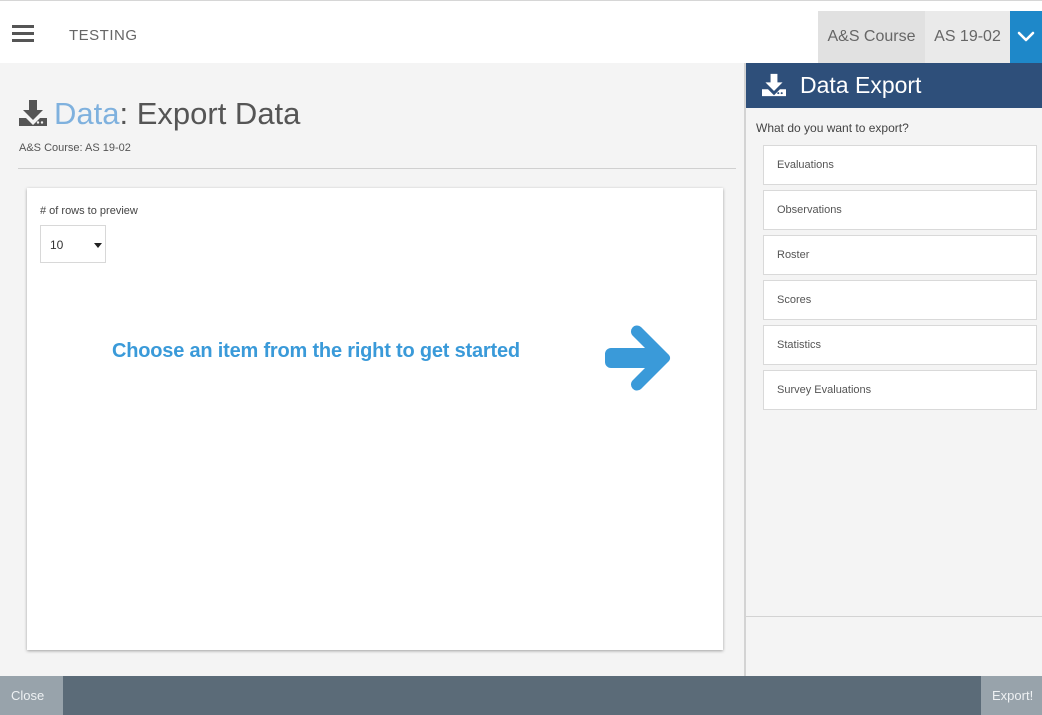  Describe the element at coordinates (23, 34) in the screenshot. I see `hamburger-icon` at that location.